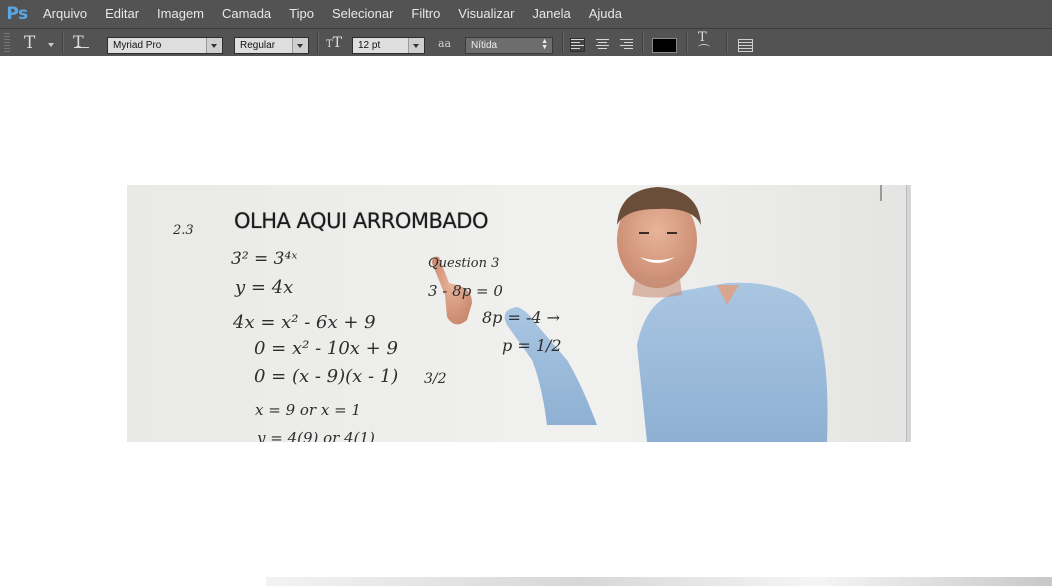 This screenshot has width=1052, height=586. I want to click on text-color-swatch, so click(664, 45).